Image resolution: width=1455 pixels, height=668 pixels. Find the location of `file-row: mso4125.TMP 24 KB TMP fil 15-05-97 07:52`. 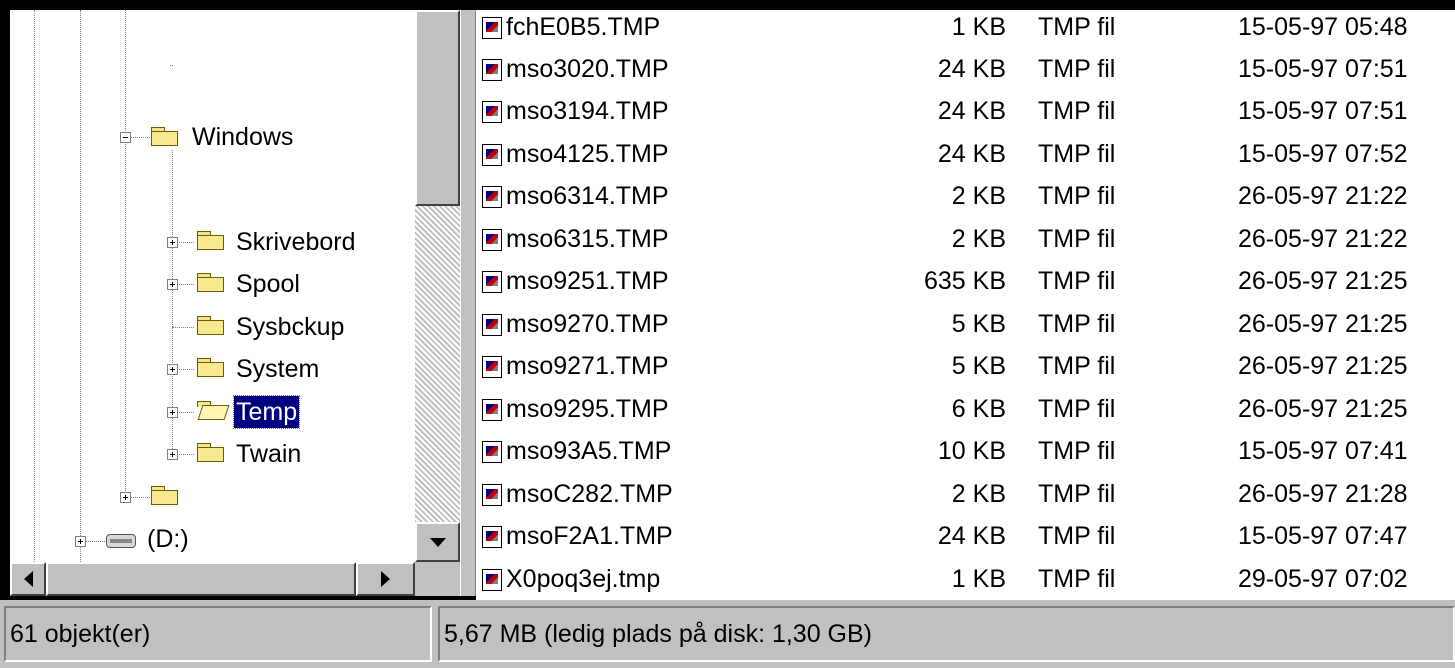

file-row: mso4125.TMP 24 KB TMP fil 15-05-97 07:52 is located at coordinates (965, 154).